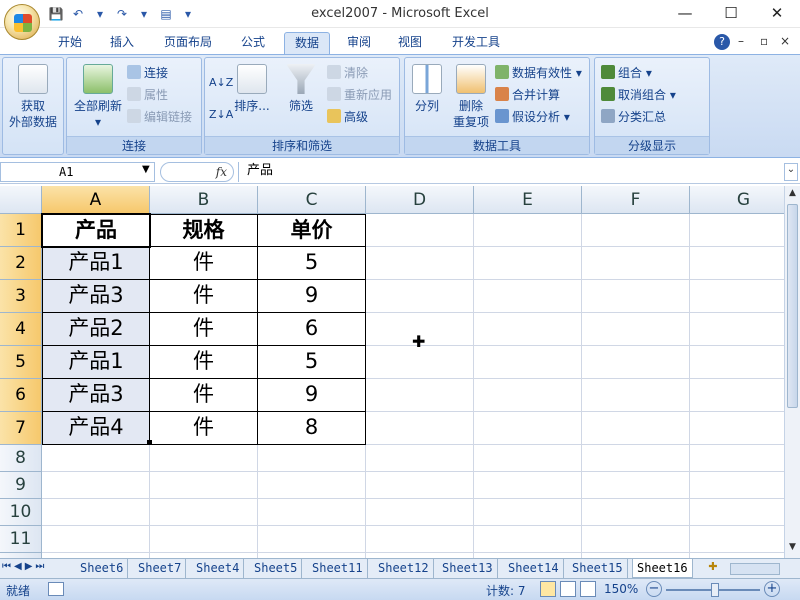  Describe the element at coordinates (568, 589) in the screenshot. I see `page-layout-view-icon` at that location.